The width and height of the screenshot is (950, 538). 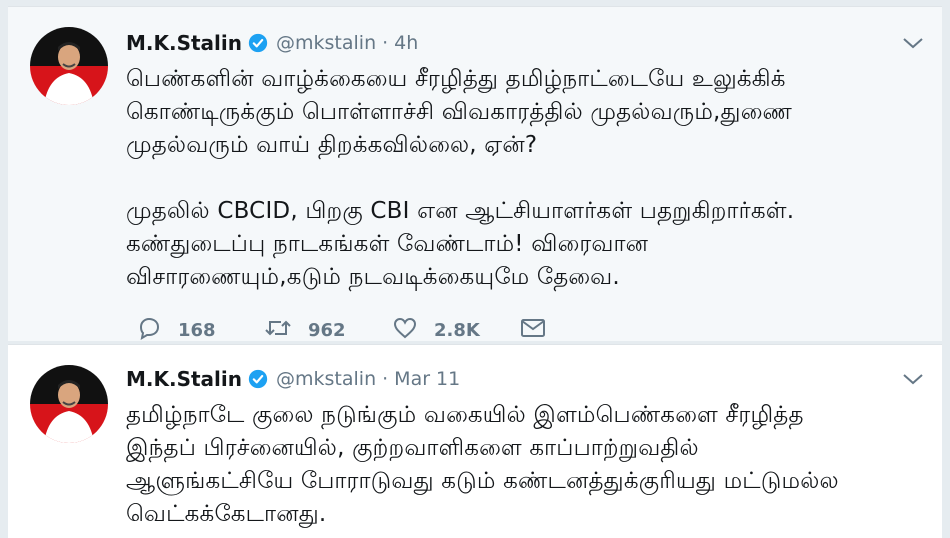 I want to click on retweet-button: 962, so click(x=328, y=330).